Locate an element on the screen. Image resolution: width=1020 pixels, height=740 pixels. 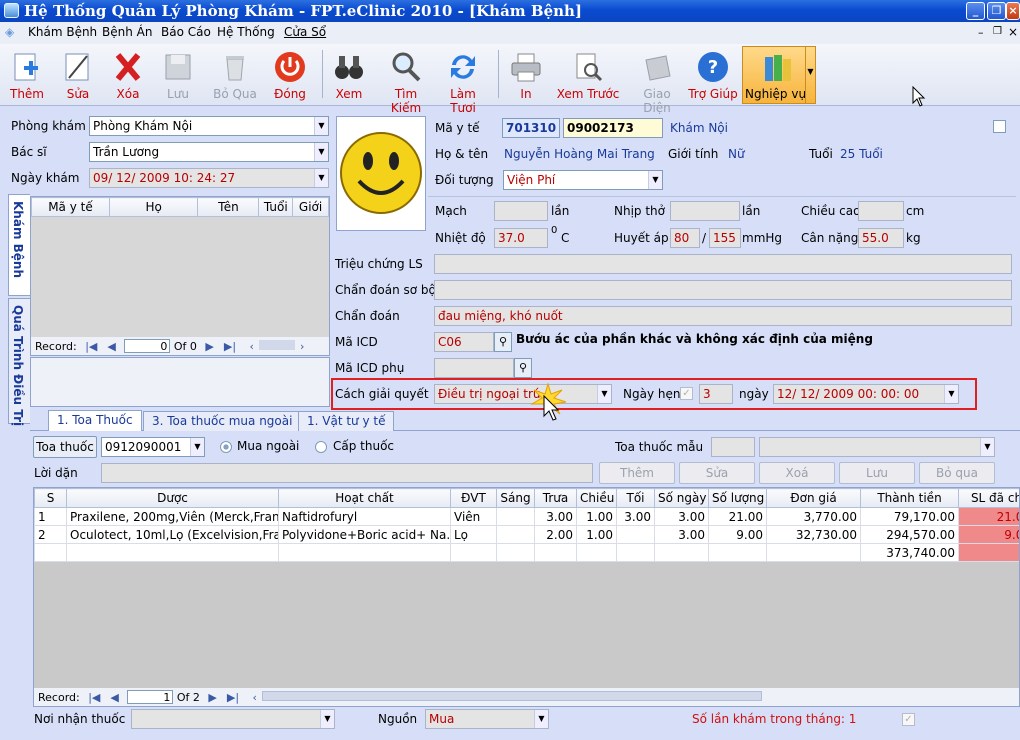
close-form-button: Đóng is located at coordinates (290, 76).